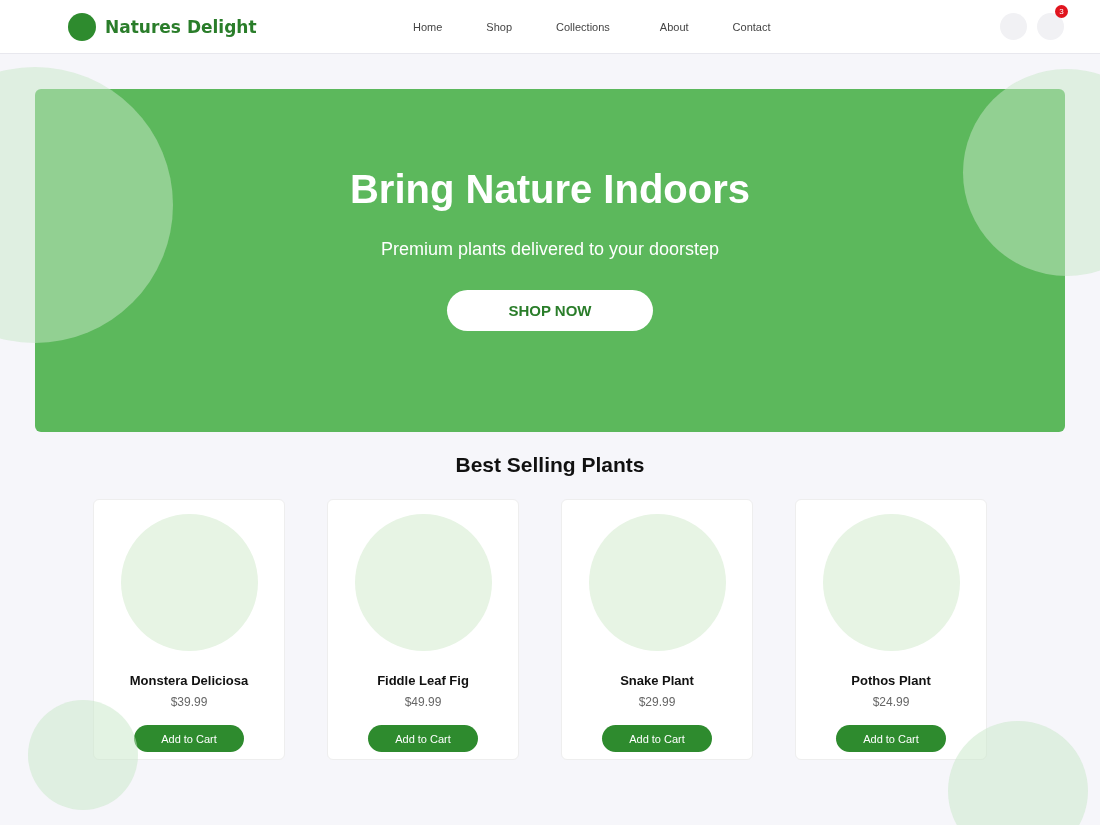 The height and width of the screenshot is (825, 1100). What do you see at coordinates (891, 702) in the screenshot?
I see `product-price: $24.99` at bounding box center [891, 702].